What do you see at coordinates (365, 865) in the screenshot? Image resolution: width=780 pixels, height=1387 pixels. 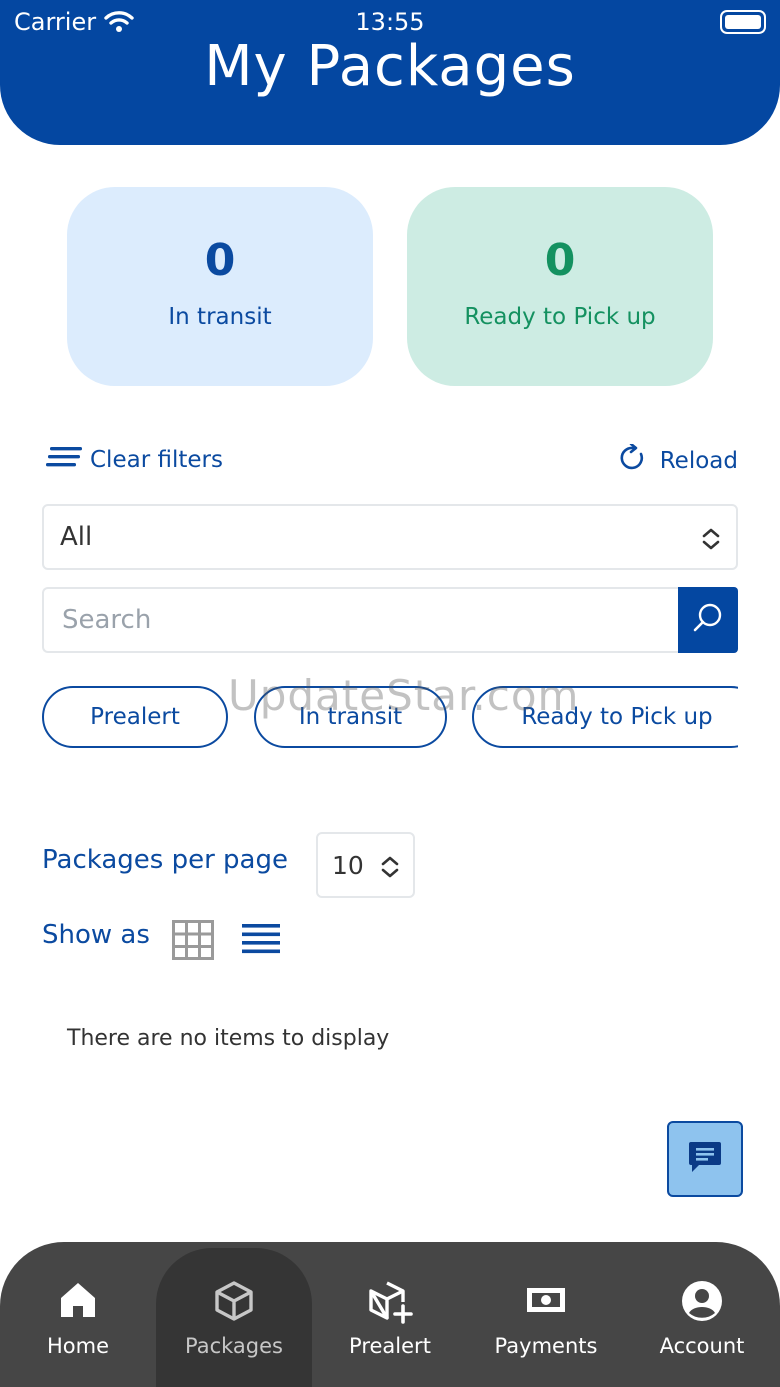 I see `packages-per-page-select: 10` at bounding box center [365, 865].